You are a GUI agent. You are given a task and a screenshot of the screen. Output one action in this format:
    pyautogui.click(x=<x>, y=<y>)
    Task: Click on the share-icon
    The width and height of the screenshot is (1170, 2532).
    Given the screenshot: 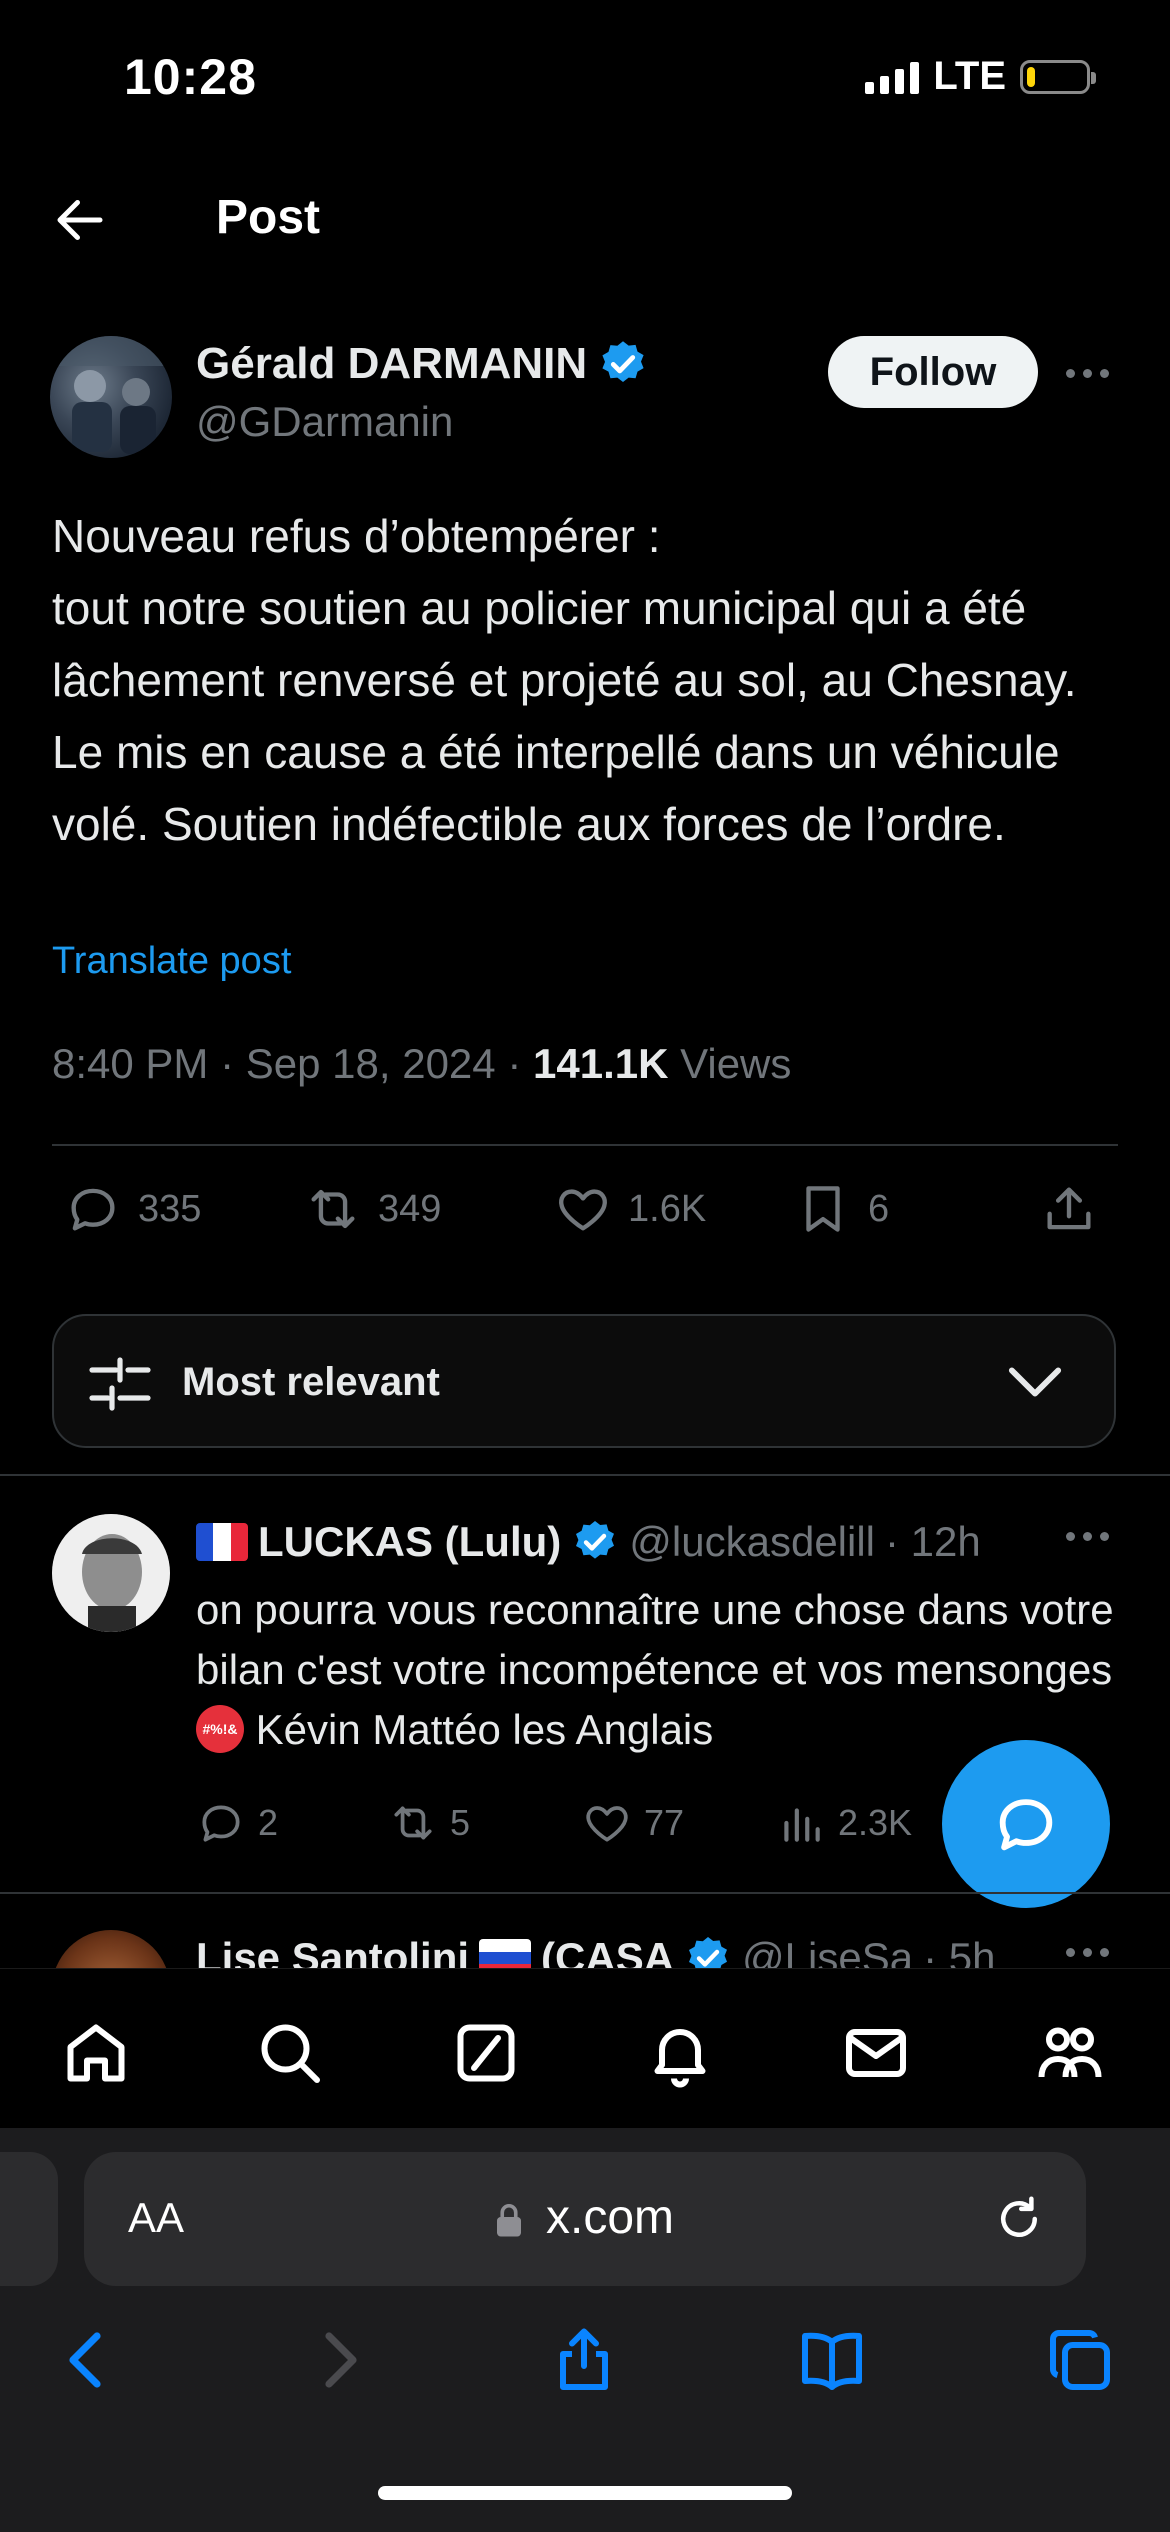 What is the action you would take?
    pyautogui.click(x=1069, y=1208)
    